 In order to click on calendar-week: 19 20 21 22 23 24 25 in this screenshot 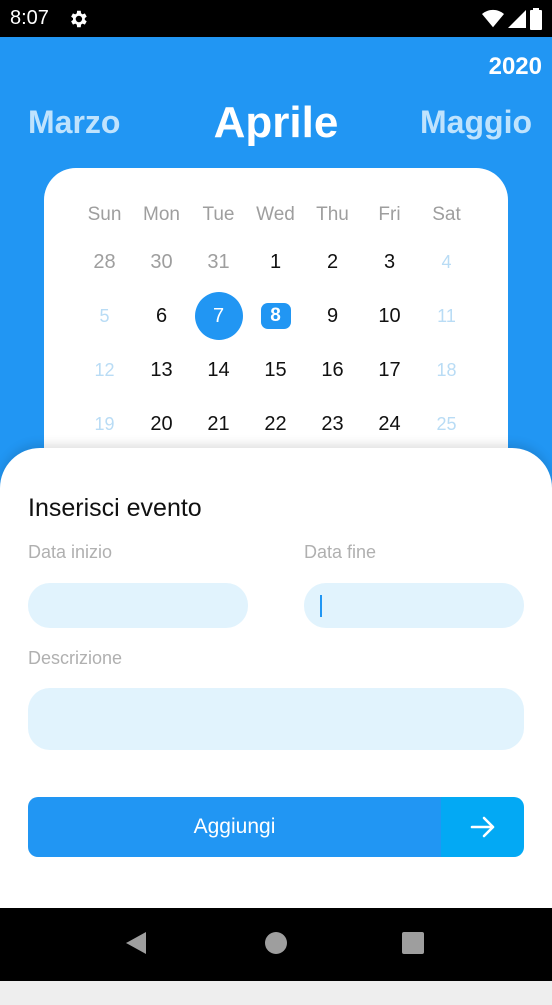, I will do `click(276, 424)`.